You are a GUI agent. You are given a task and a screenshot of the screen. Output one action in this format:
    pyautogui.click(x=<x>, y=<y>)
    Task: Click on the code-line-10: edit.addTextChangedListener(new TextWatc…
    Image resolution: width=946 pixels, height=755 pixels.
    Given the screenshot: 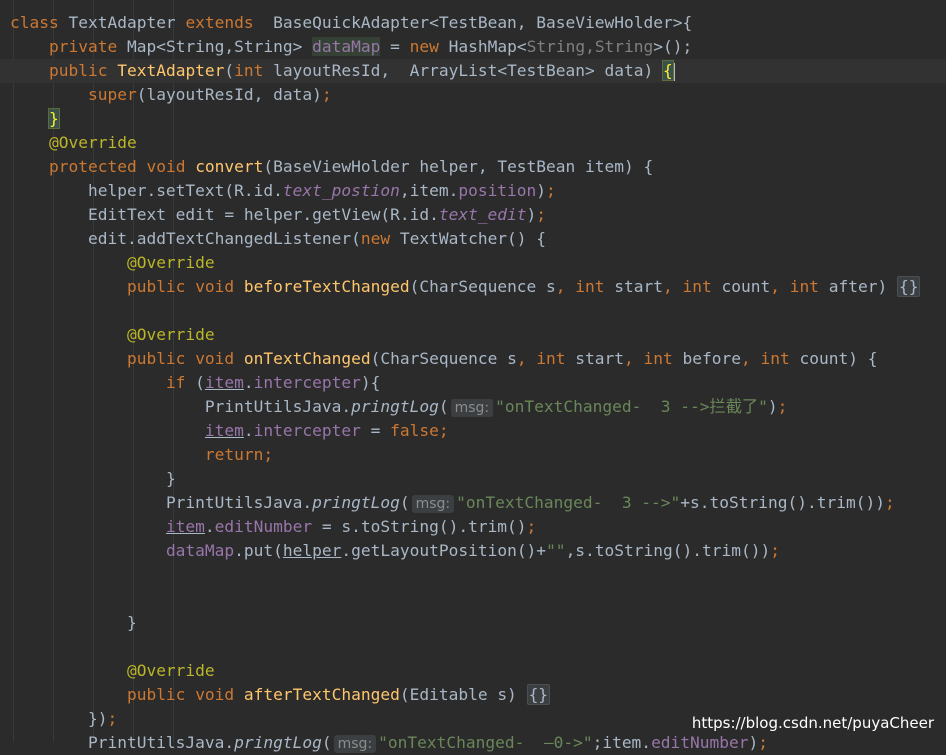 What is the action you would take?
    pyautogui.click(x=278, y=239)
    